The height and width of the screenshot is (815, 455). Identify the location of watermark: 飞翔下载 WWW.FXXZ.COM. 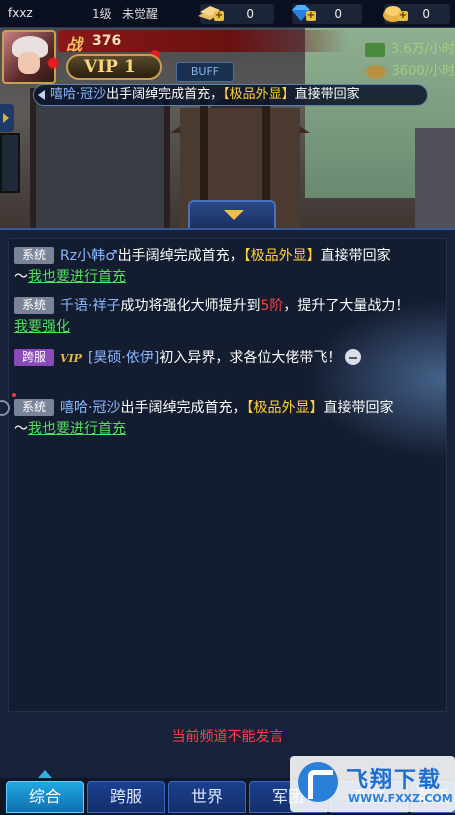
(372, 784).